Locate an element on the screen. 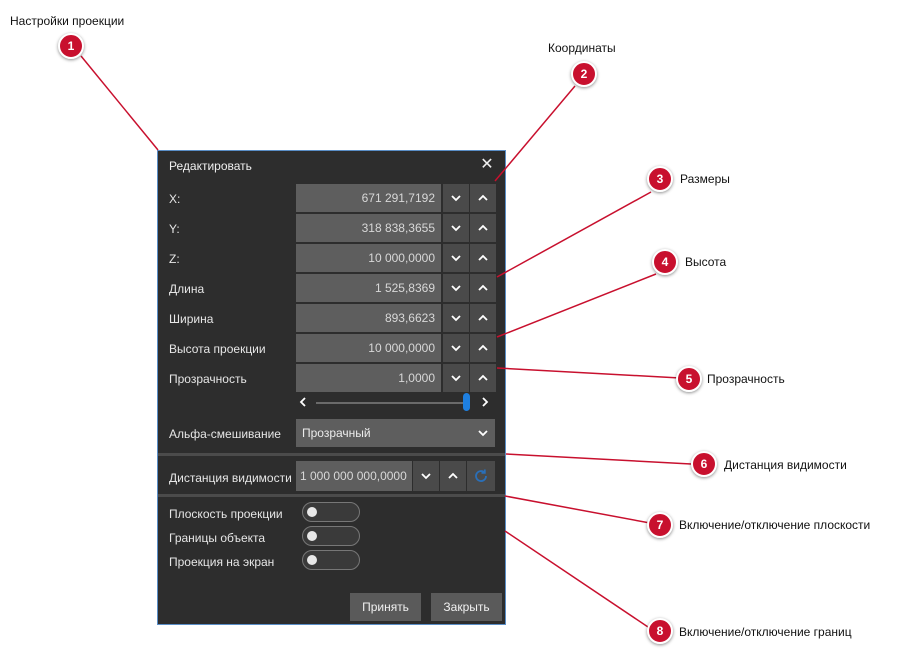 The width and height of the screenshot is (900, 655). opacity-slider is located at coordinates (396, 402).